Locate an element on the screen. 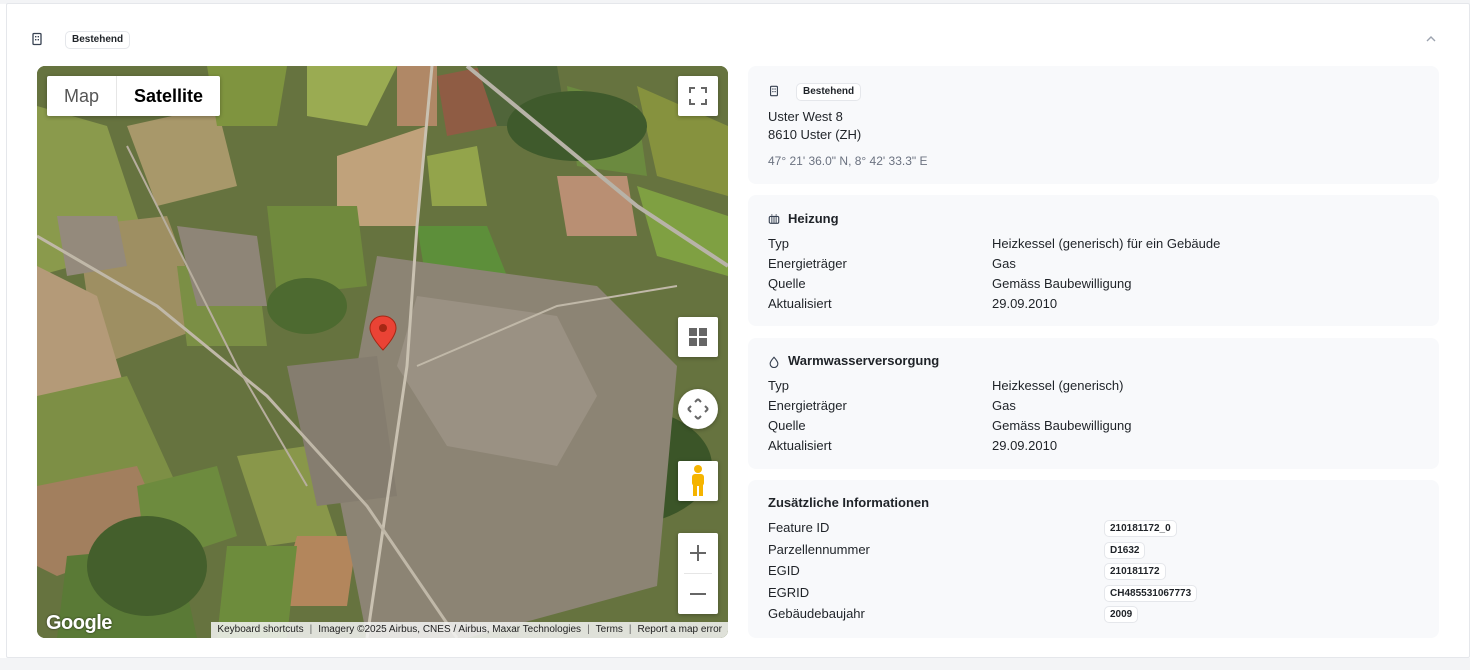  rotate-button is located at coordinates (698, 409).